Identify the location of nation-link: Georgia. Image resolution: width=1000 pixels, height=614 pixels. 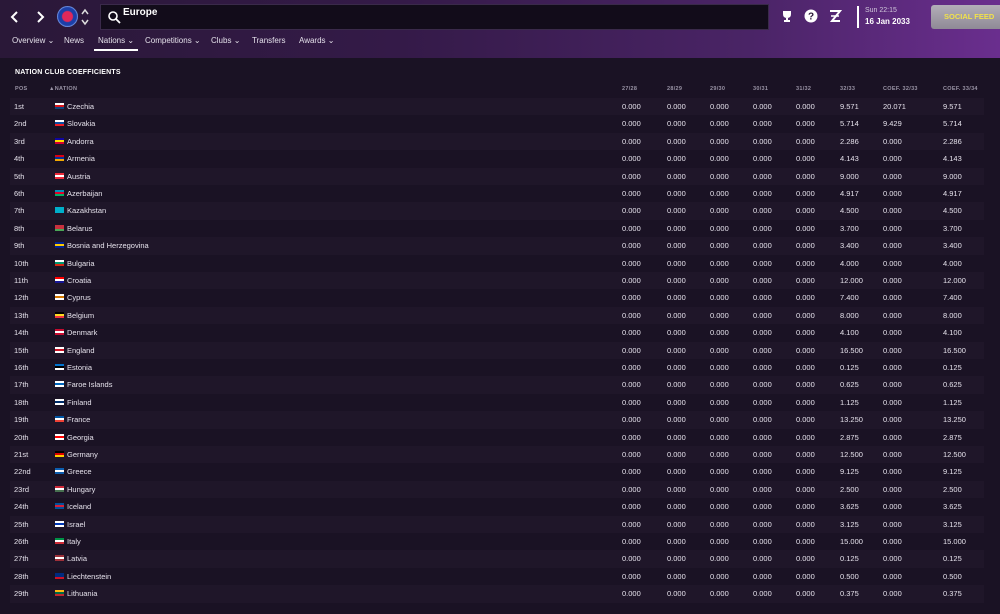
(80, 437).